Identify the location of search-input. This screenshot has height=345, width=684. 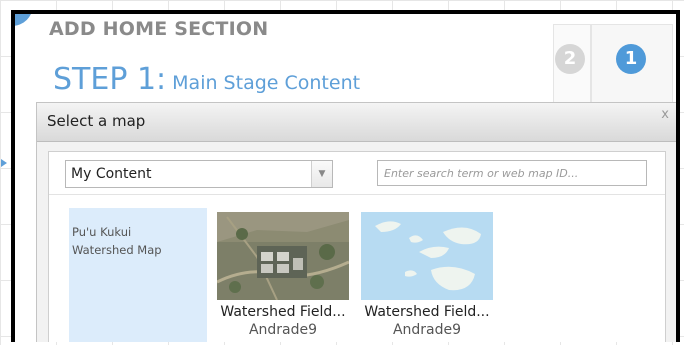
(512, 173).